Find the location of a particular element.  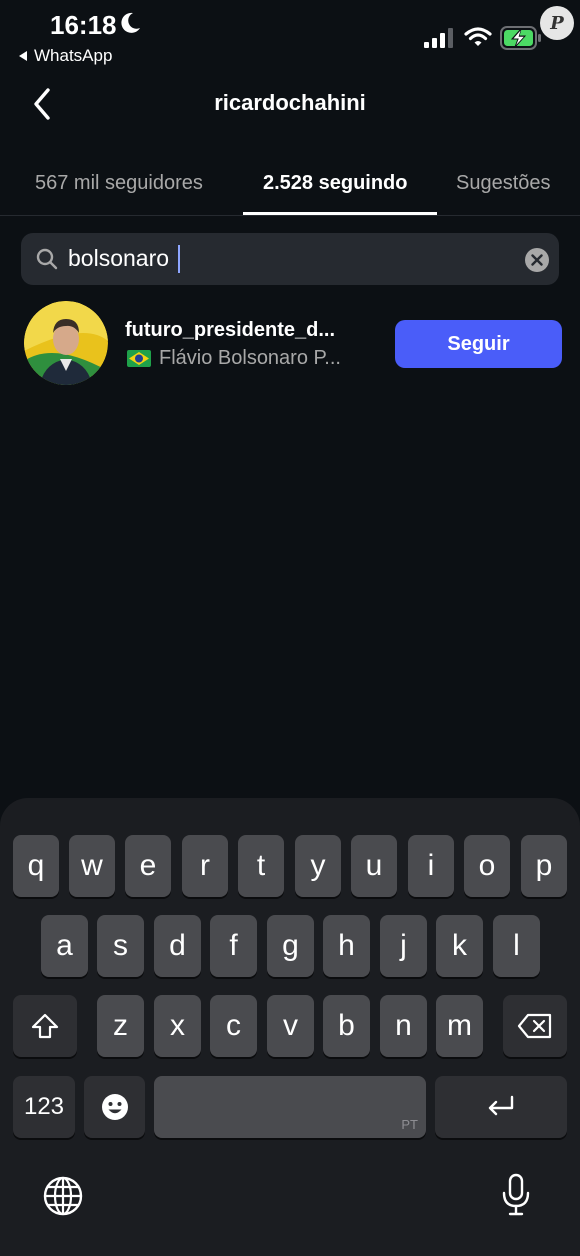

watermark-logo: P is located at coordinates (557, 23).